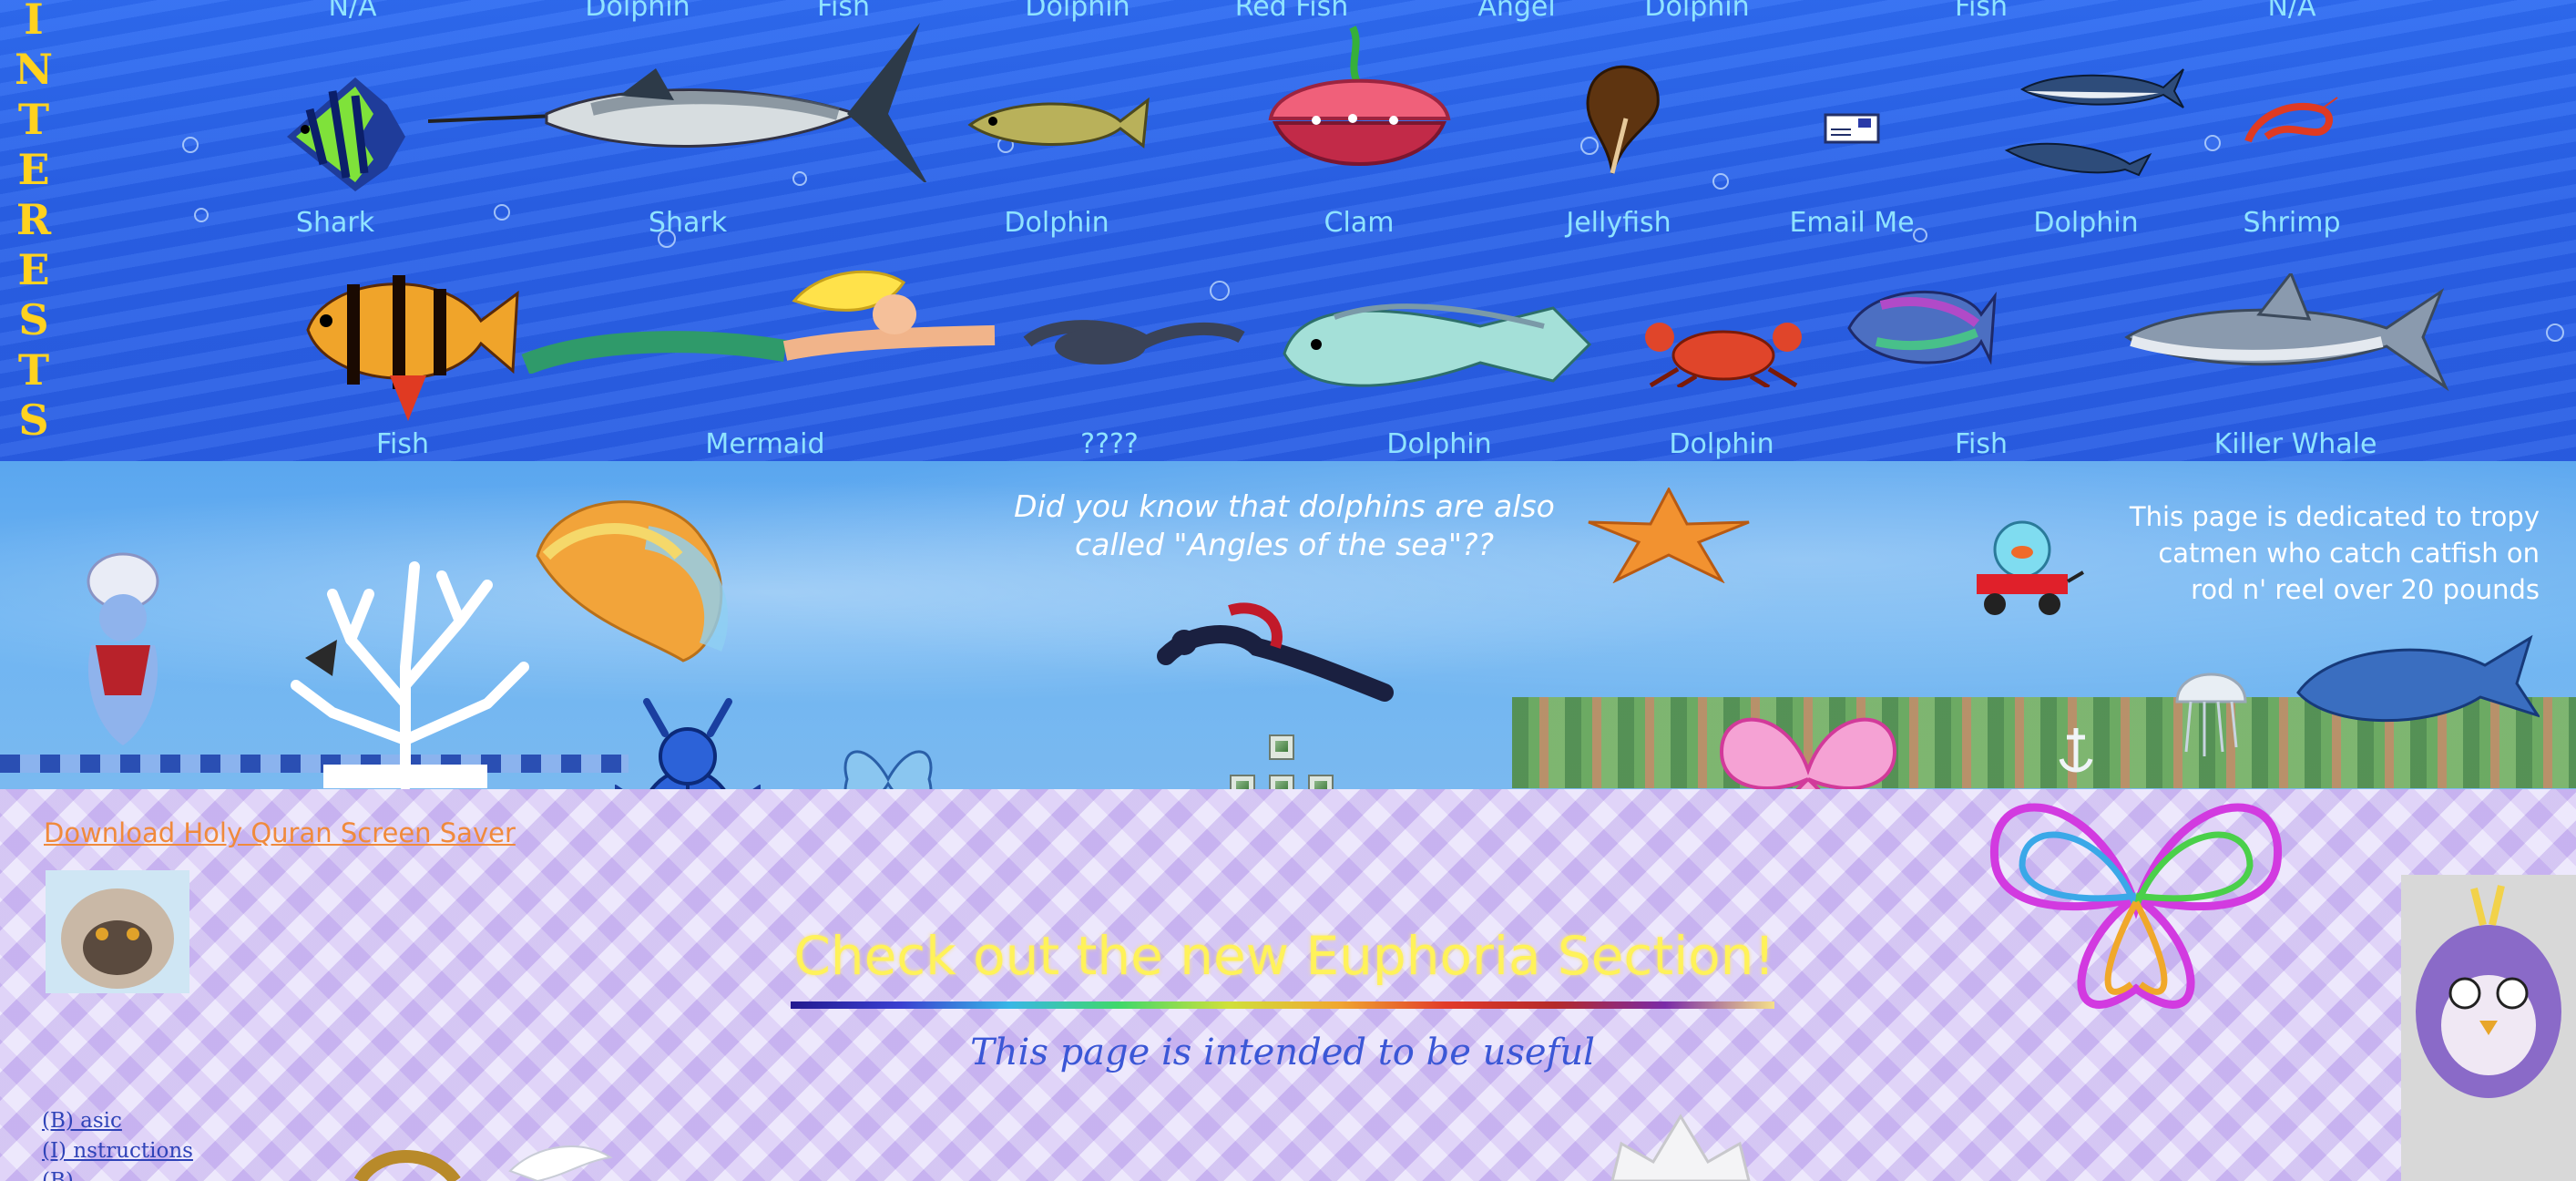  Describe the element at coordinates (118, 1151) in the screenshot. I see `nav-link-instructions: (I) nstructions` at that location.